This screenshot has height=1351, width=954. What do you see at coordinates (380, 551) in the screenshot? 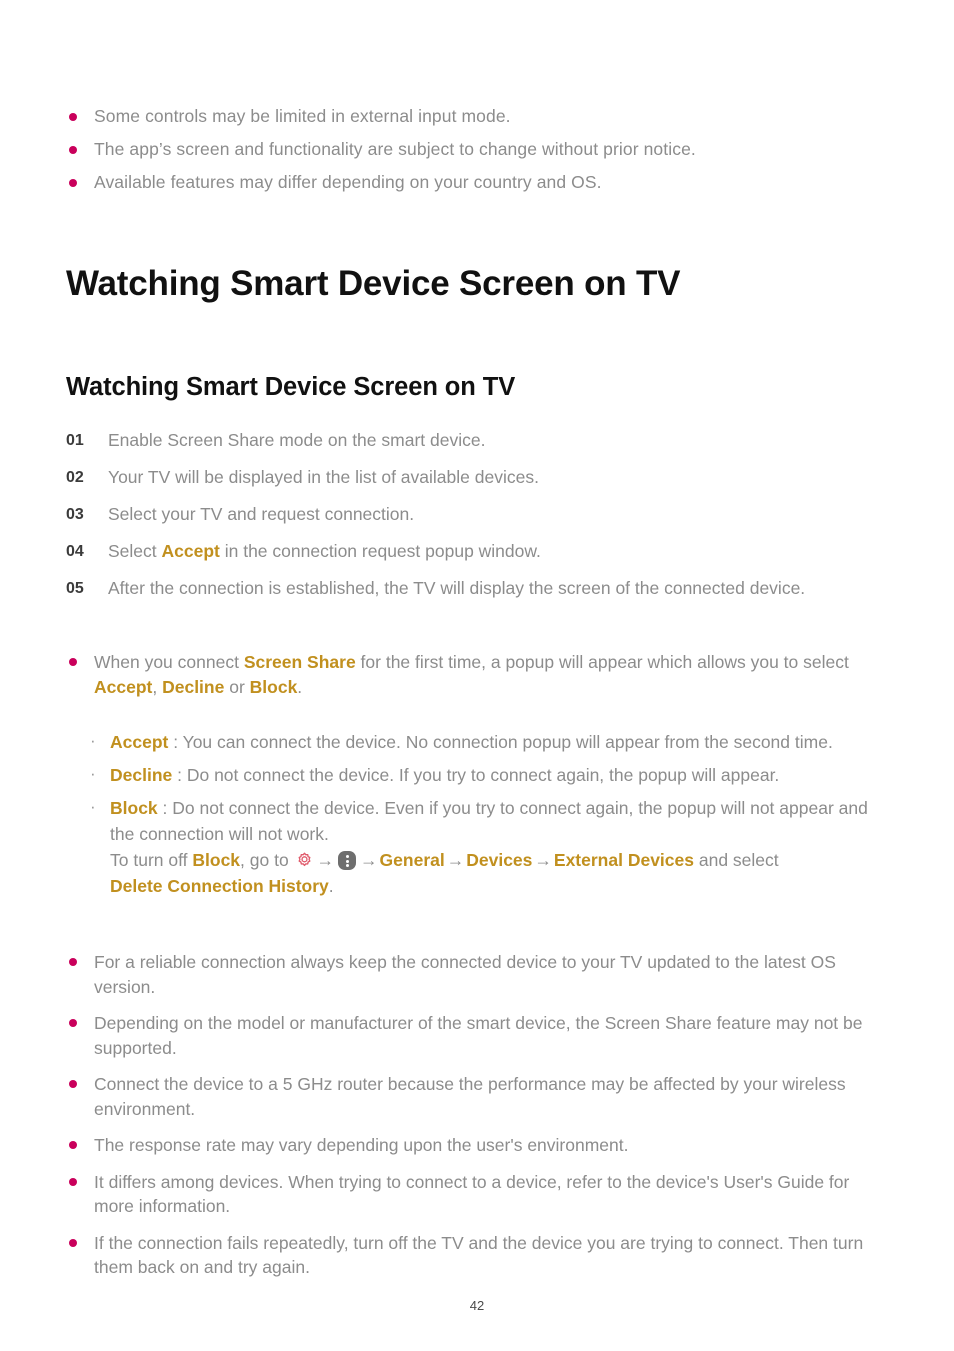
I see `step-text-tail: in the connection request popup window.` at bounding box center [380, 551].